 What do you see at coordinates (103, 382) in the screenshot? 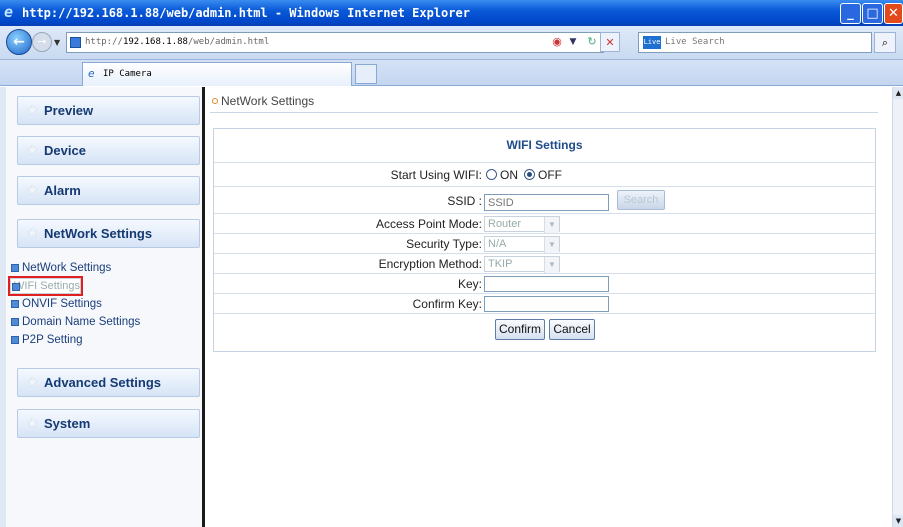
I see `menu-advanced-label: Advanced Settings` at bounding box center [103, 382].